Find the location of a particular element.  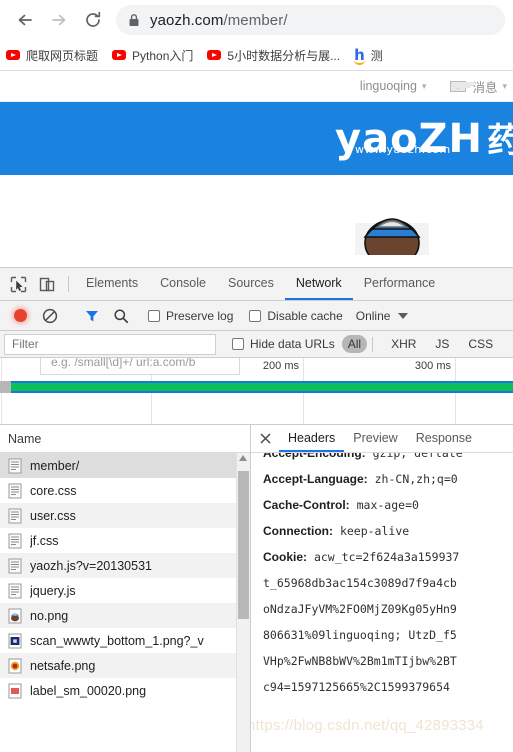

network-toolbar: Preserve log Disable cache Online is located at coordinates (256, 316).